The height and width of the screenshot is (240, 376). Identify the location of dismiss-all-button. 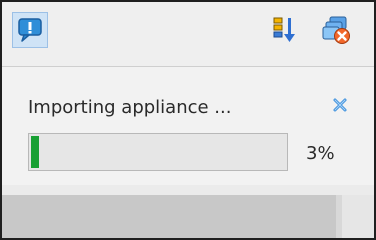
(336, 30).